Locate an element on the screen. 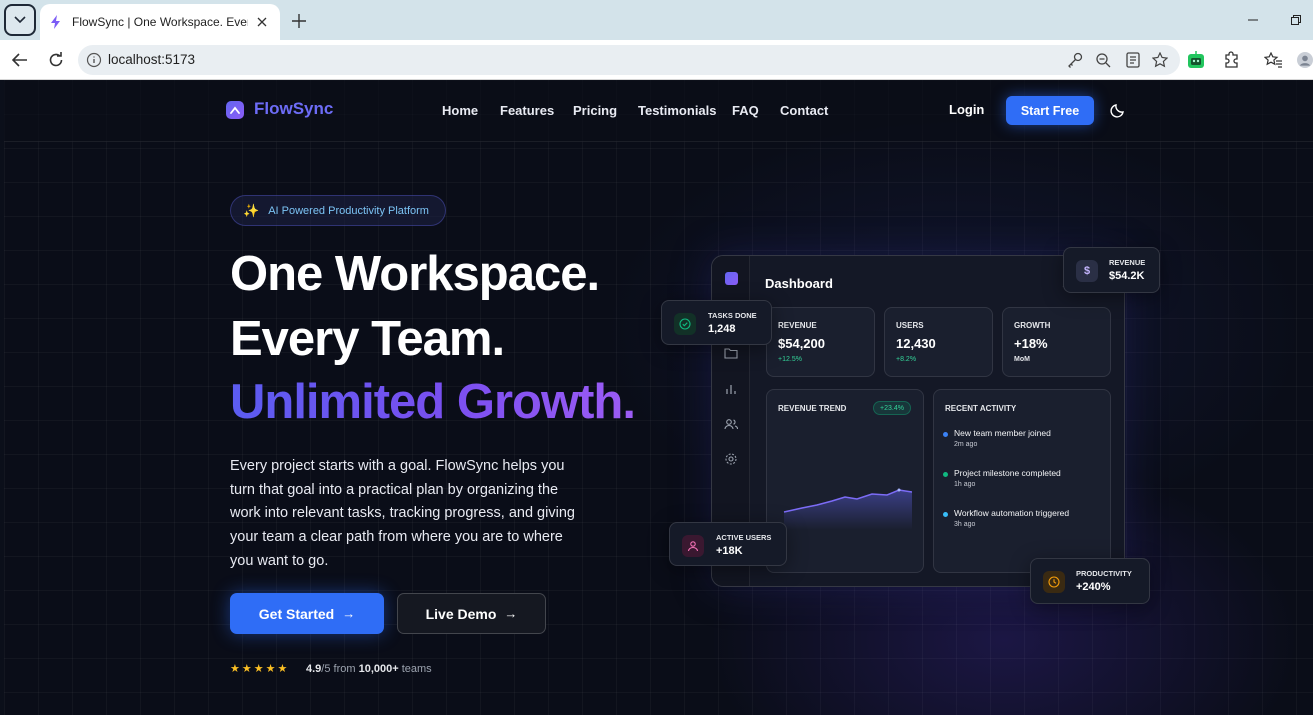  kpi-card-growth: GROWTH +18% MoM is located at coordinates (1056, 342).